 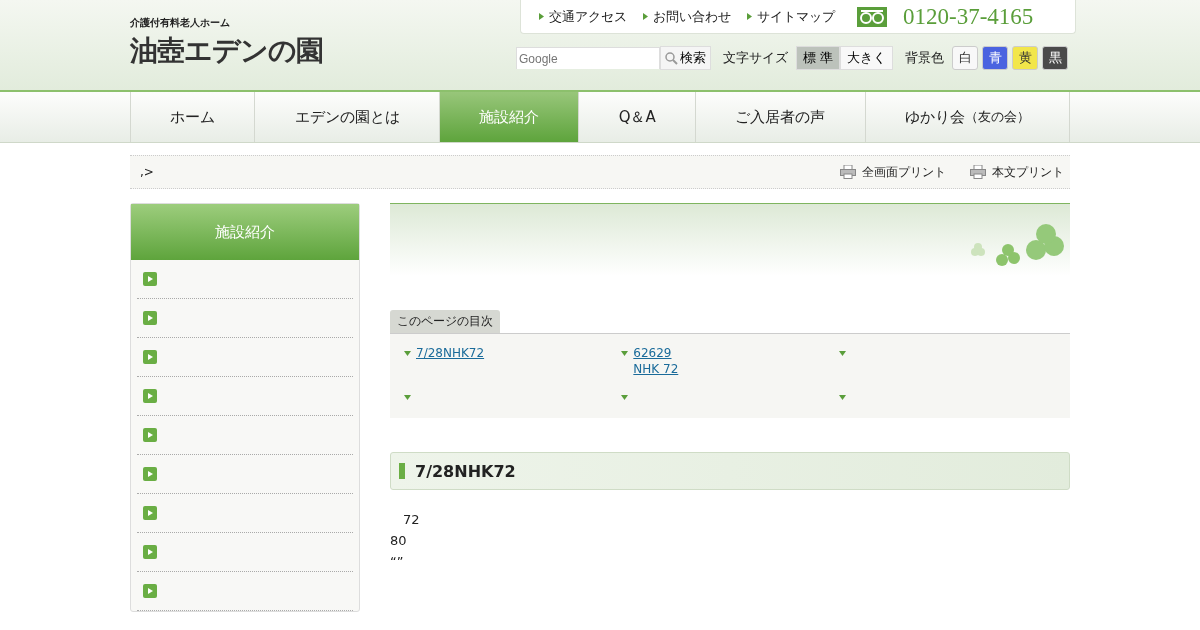 I want to click on body-text: “”, so click(x=397, y=561).